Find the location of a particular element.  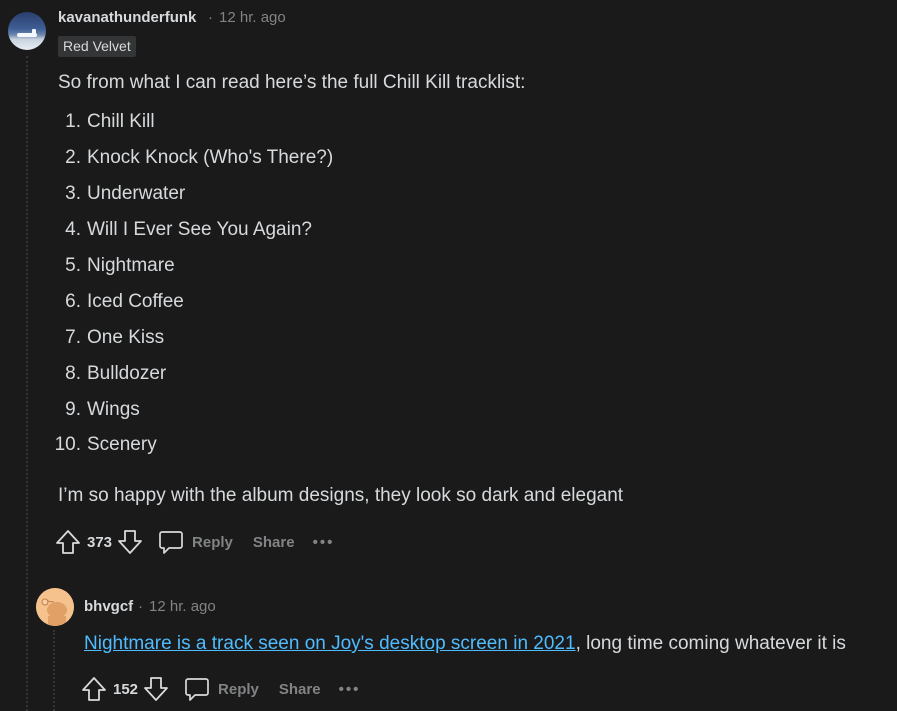

comment-action-bar: 373 Reply Share ••• is located at coordinates (194, 542).